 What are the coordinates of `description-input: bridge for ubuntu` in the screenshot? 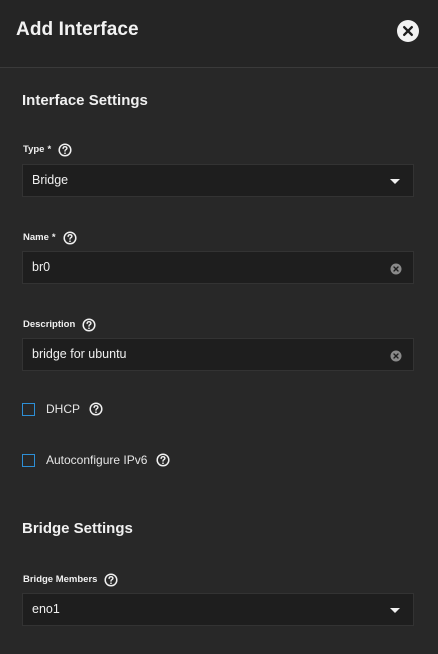 It's located at (218, 354).